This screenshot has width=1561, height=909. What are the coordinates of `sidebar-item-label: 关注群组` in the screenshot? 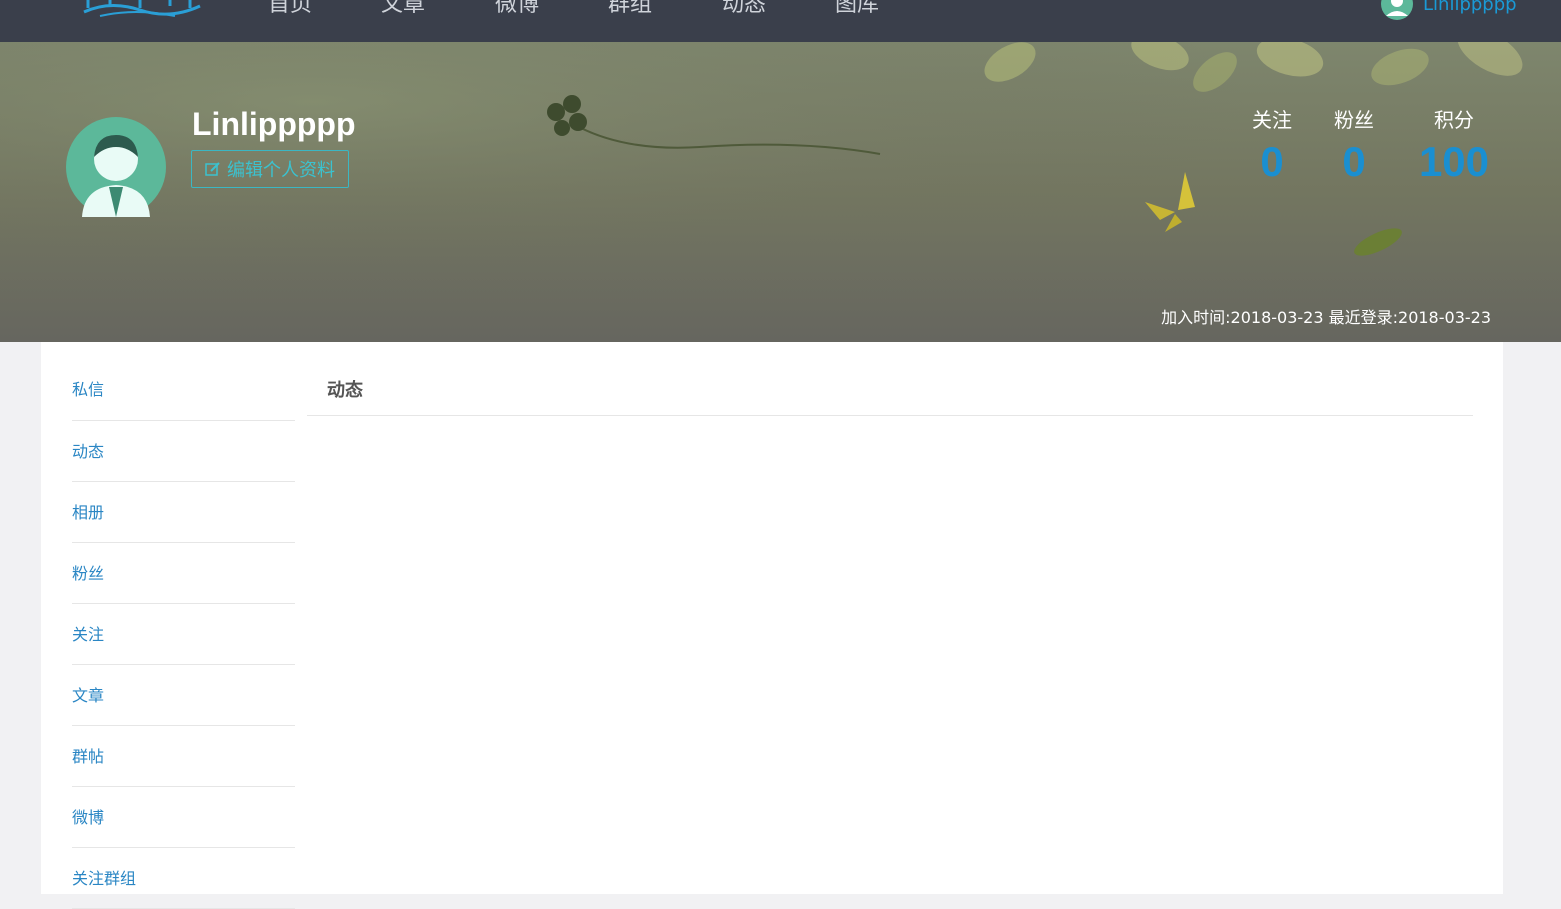 It's located at (104, 878).